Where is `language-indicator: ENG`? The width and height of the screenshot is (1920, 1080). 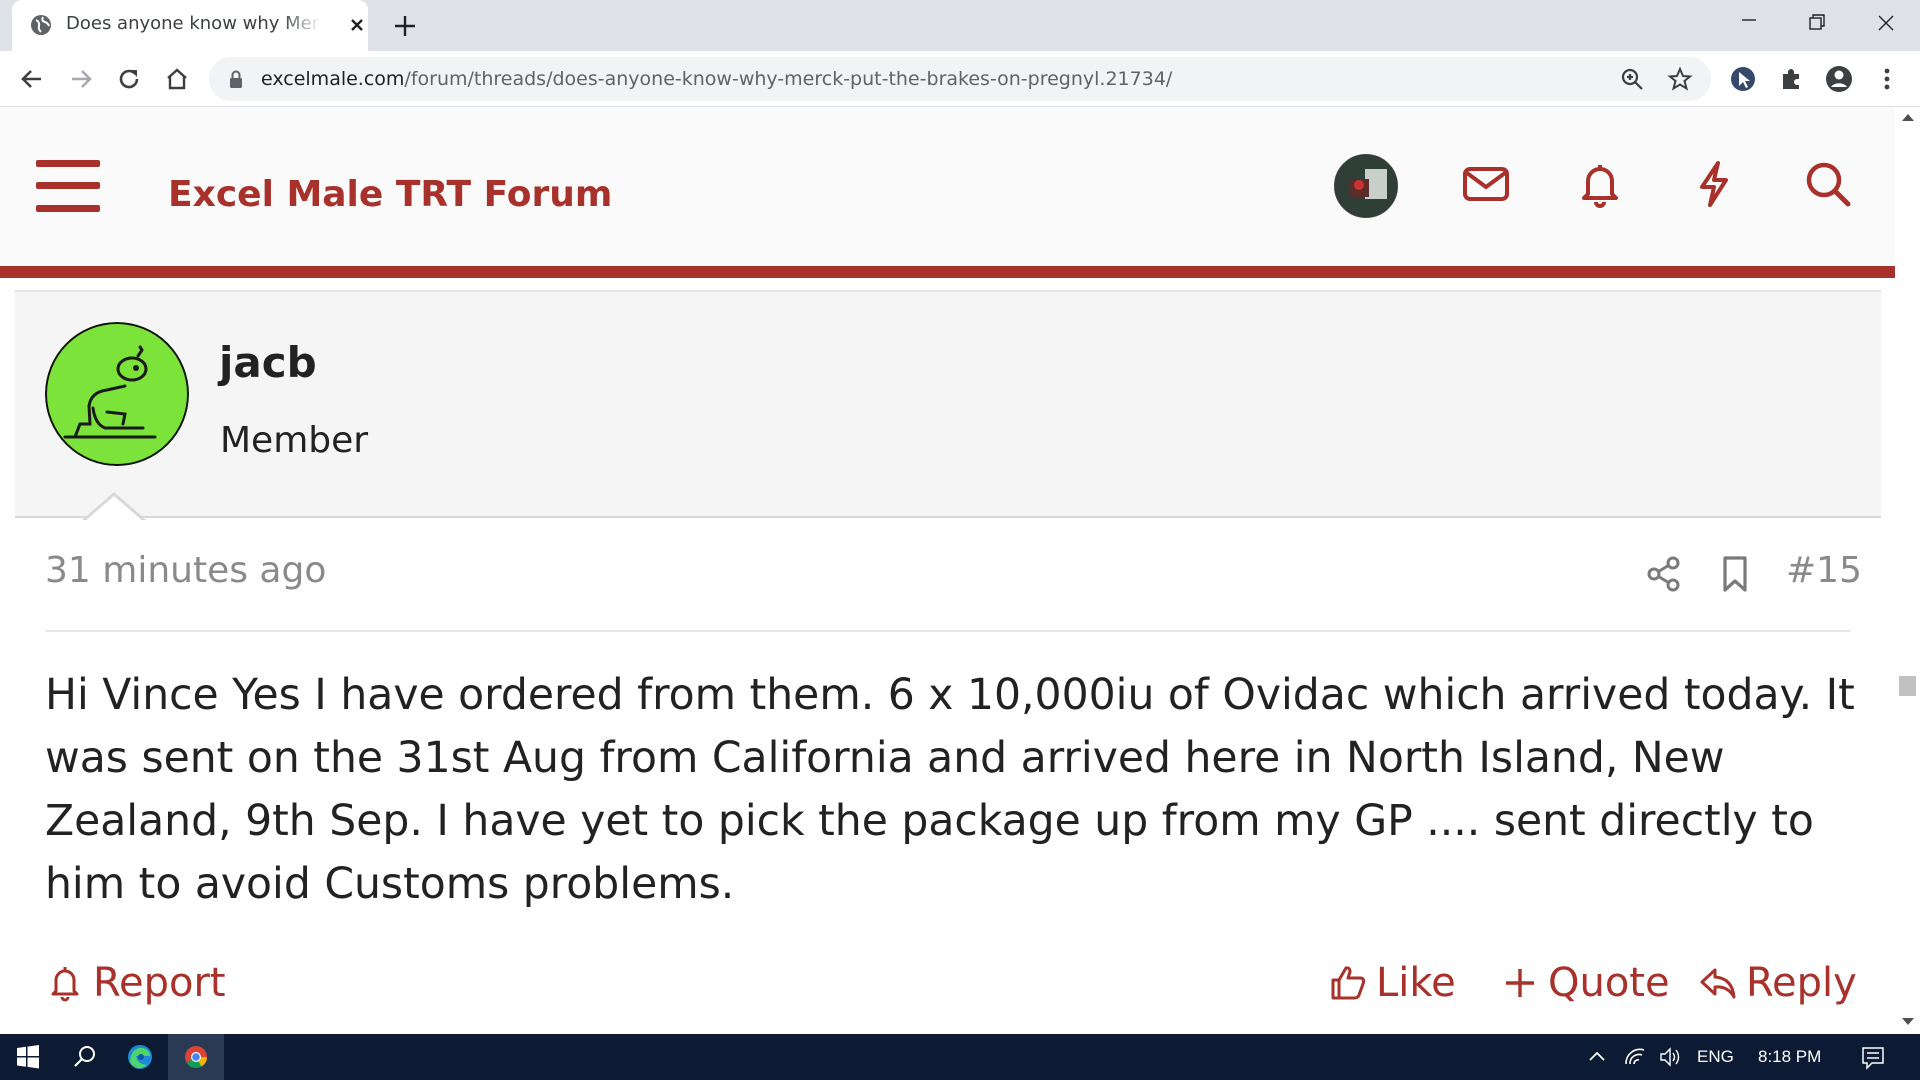
language-indicator: ENG is located at coordinates (1715, 1057).